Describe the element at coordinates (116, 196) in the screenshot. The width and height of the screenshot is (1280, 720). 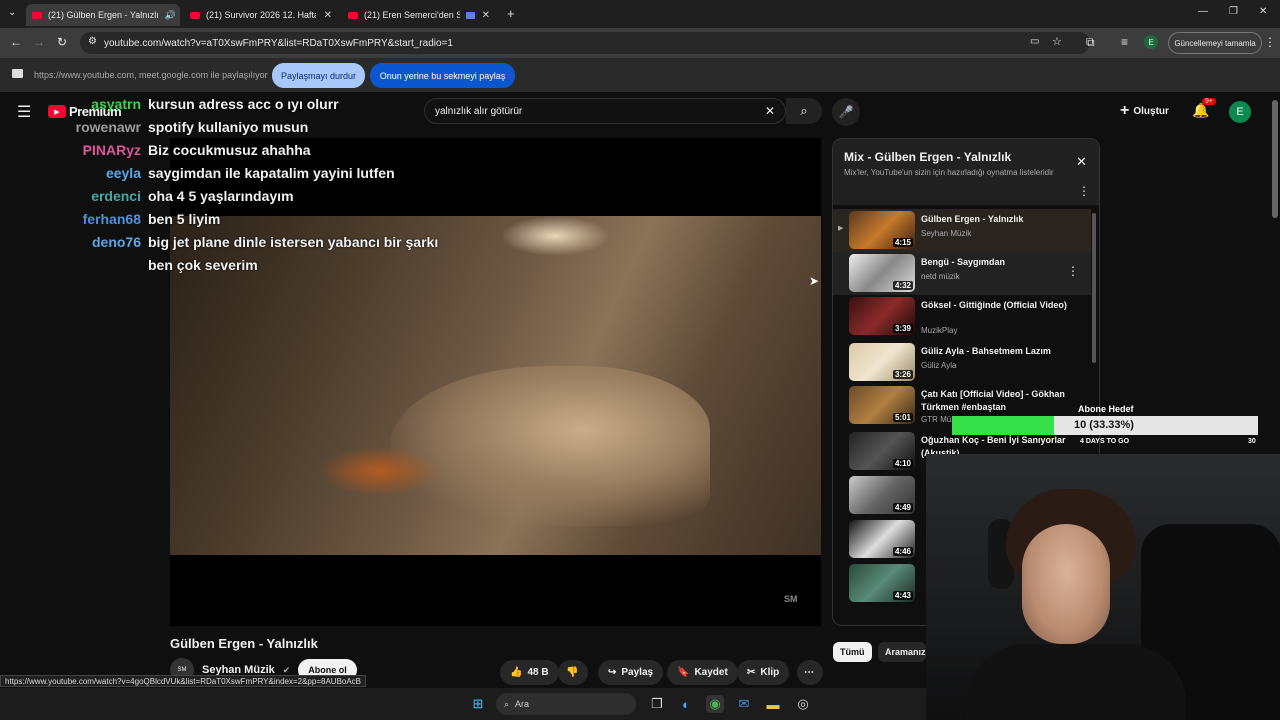
I see `chat-username: erdenci` at that location.